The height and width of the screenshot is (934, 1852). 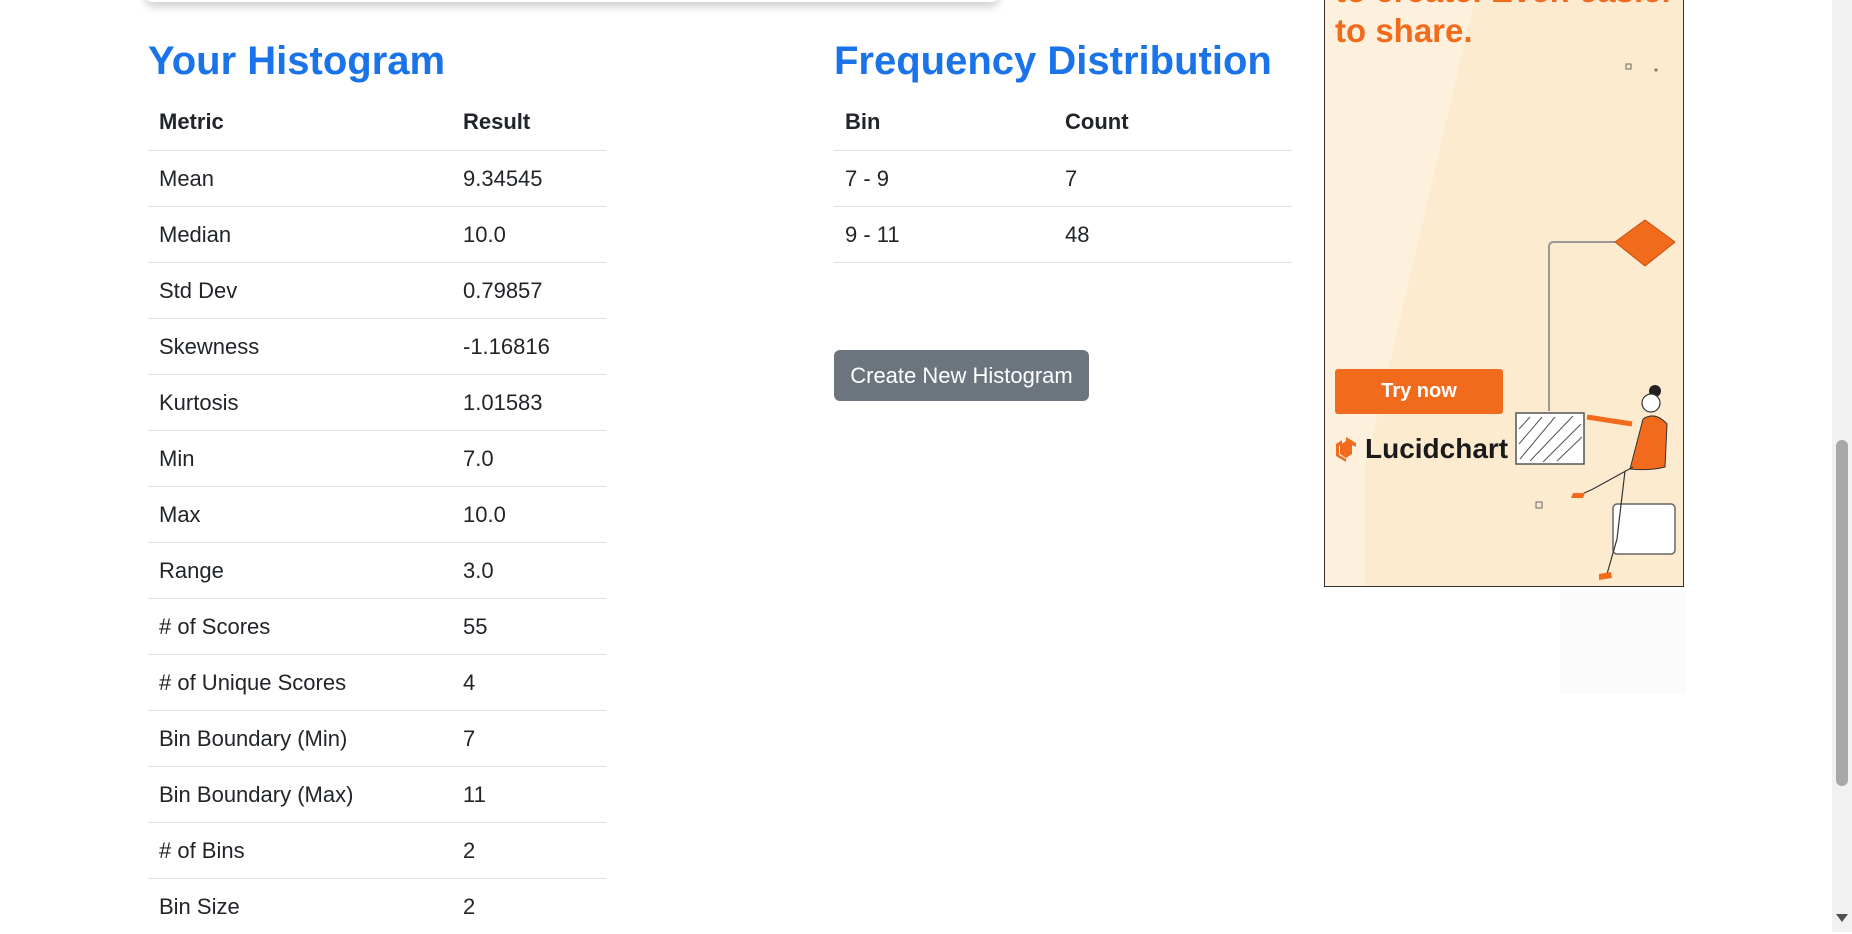 I want to click on metric-name: Std Dev, so click(x=300, y=291).